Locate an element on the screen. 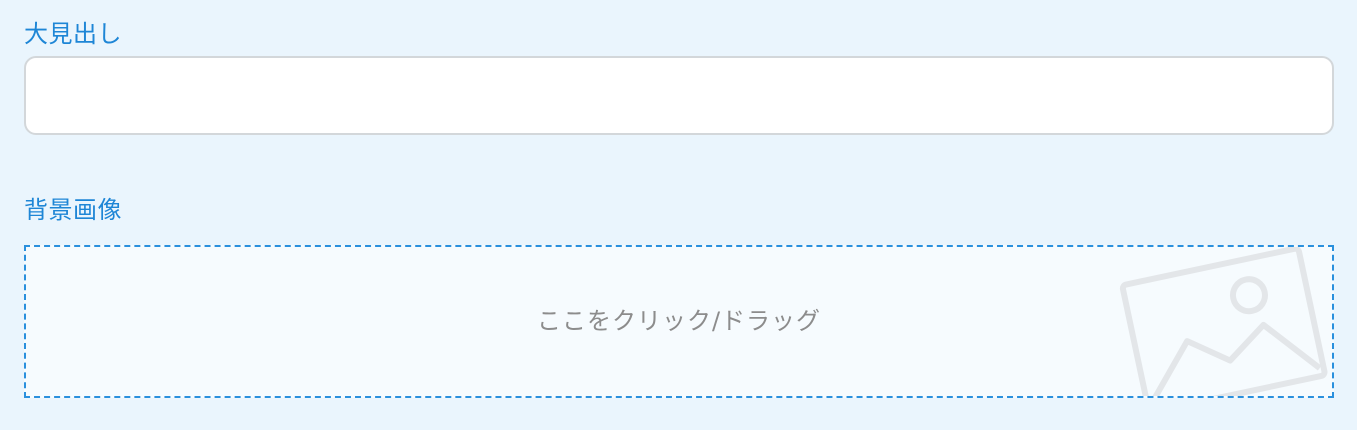 Image resolution: width=1357 pixels, height=430 pixels. background-image-label: 背景画像 is located at coordinates (73, 210).